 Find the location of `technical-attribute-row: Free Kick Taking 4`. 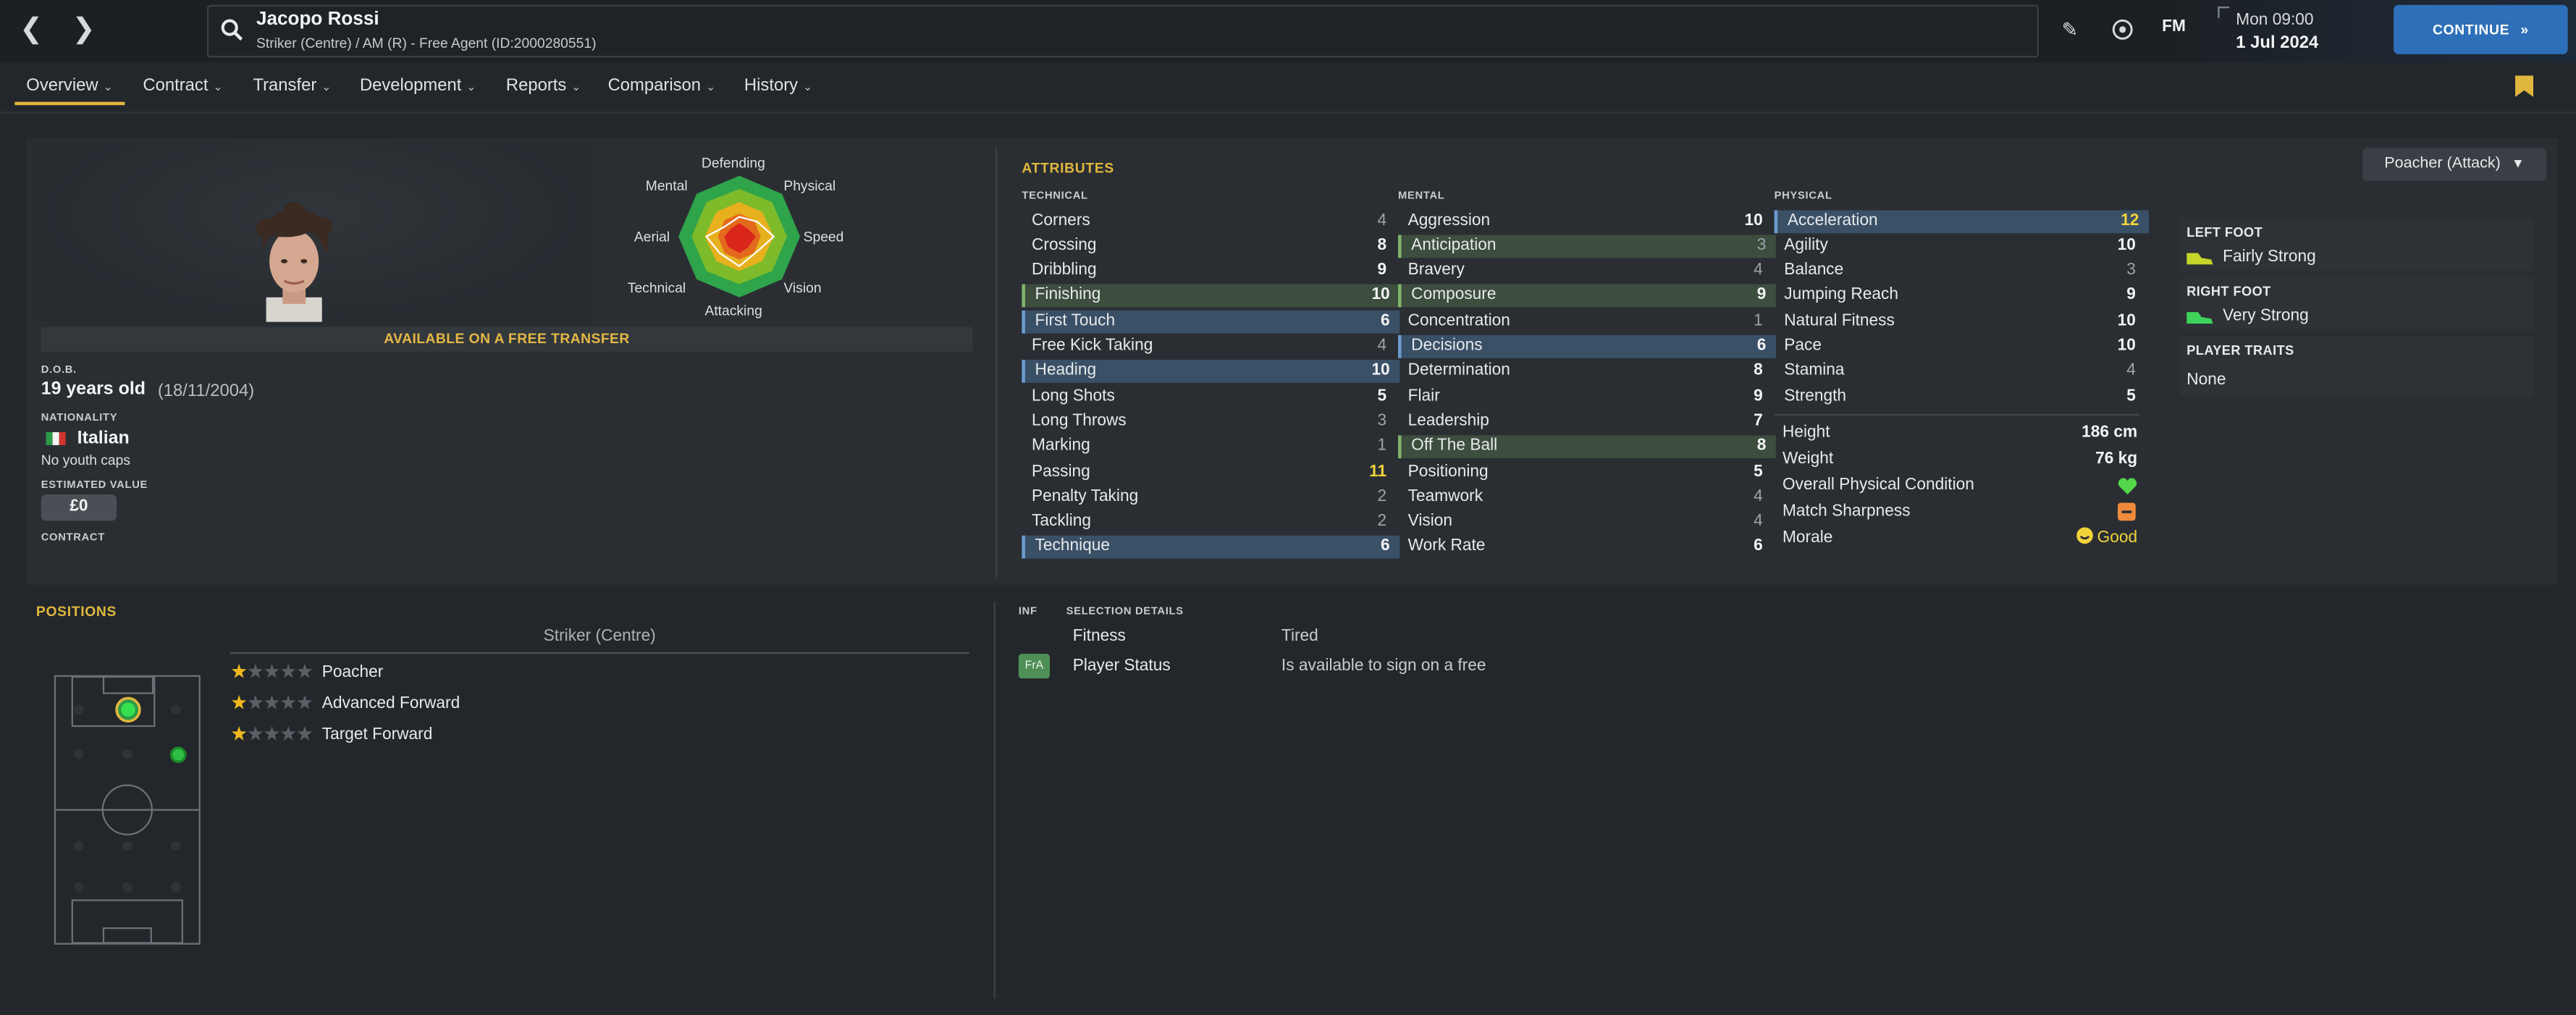

technical-attribute-row: Free Kick Taking 4 is located at coordinates (1209, 346).